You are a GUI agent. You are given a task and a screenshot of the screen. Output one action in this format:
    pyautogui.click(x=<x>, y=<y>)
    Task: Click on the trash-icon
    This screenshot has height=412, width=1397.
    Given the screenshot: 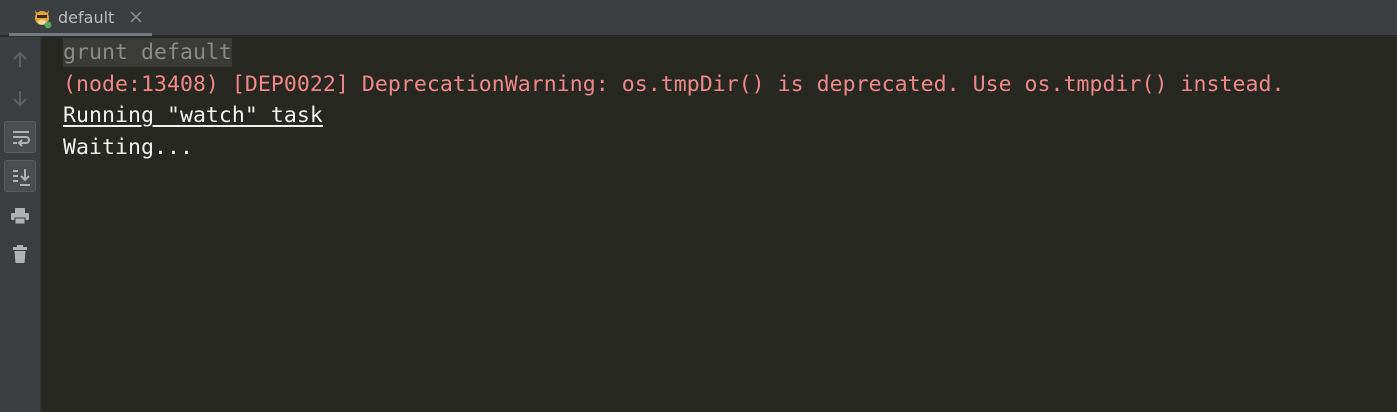 What is the action you would take?
    pyautogui.click(x=20, y=254)
    